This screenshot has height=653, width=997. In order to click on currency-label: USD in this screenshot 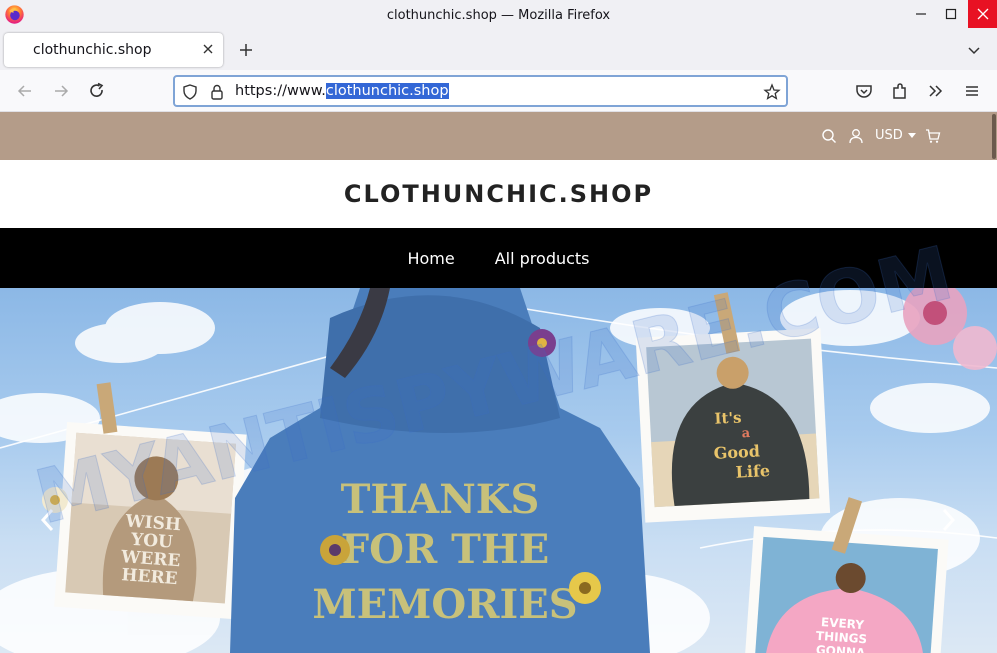, I will do `click(889, 135)`.